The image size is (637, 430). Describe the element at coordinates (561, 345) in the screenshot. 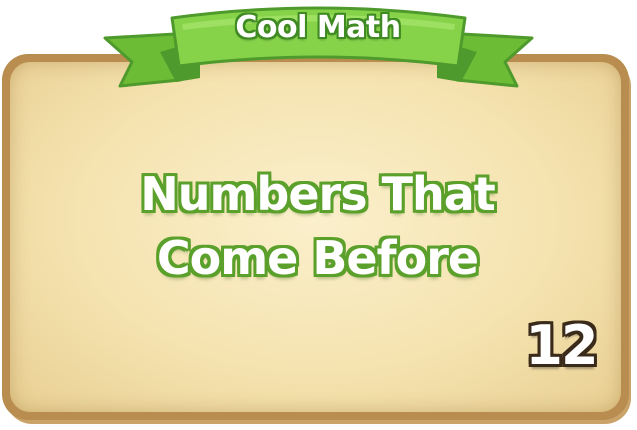

I see `target-number: 12` at that location.